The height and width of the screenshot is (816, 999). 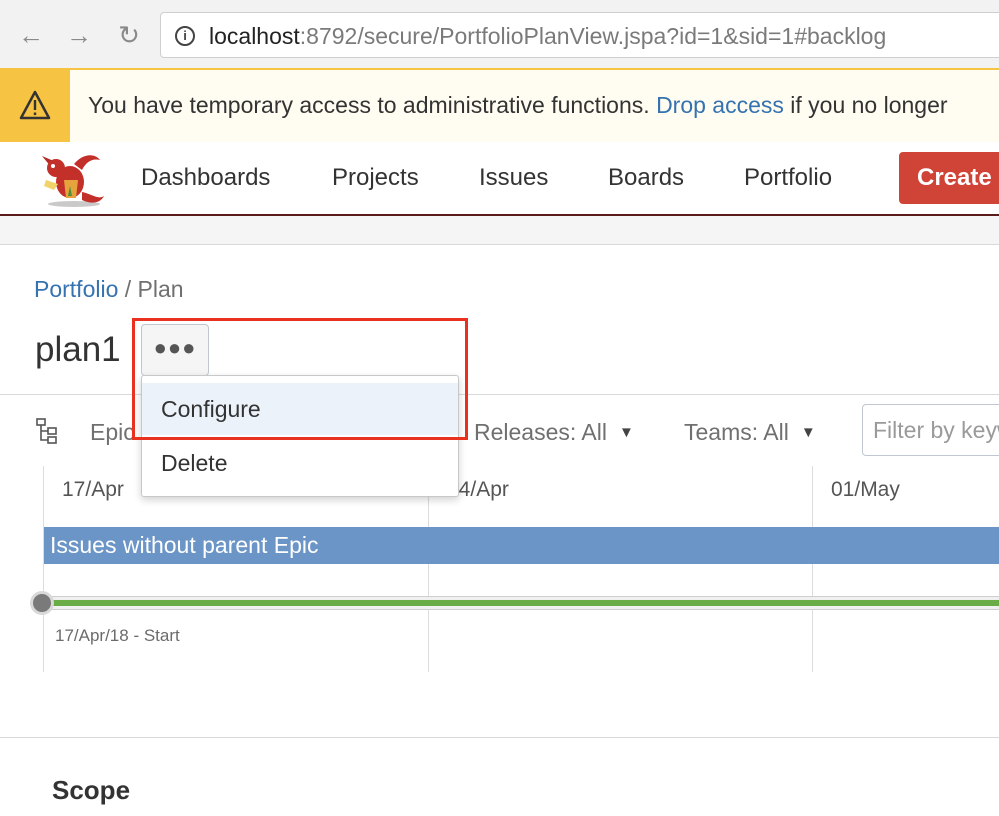 I want to click on nav-projects: Projects, so click(x=375, y=178).